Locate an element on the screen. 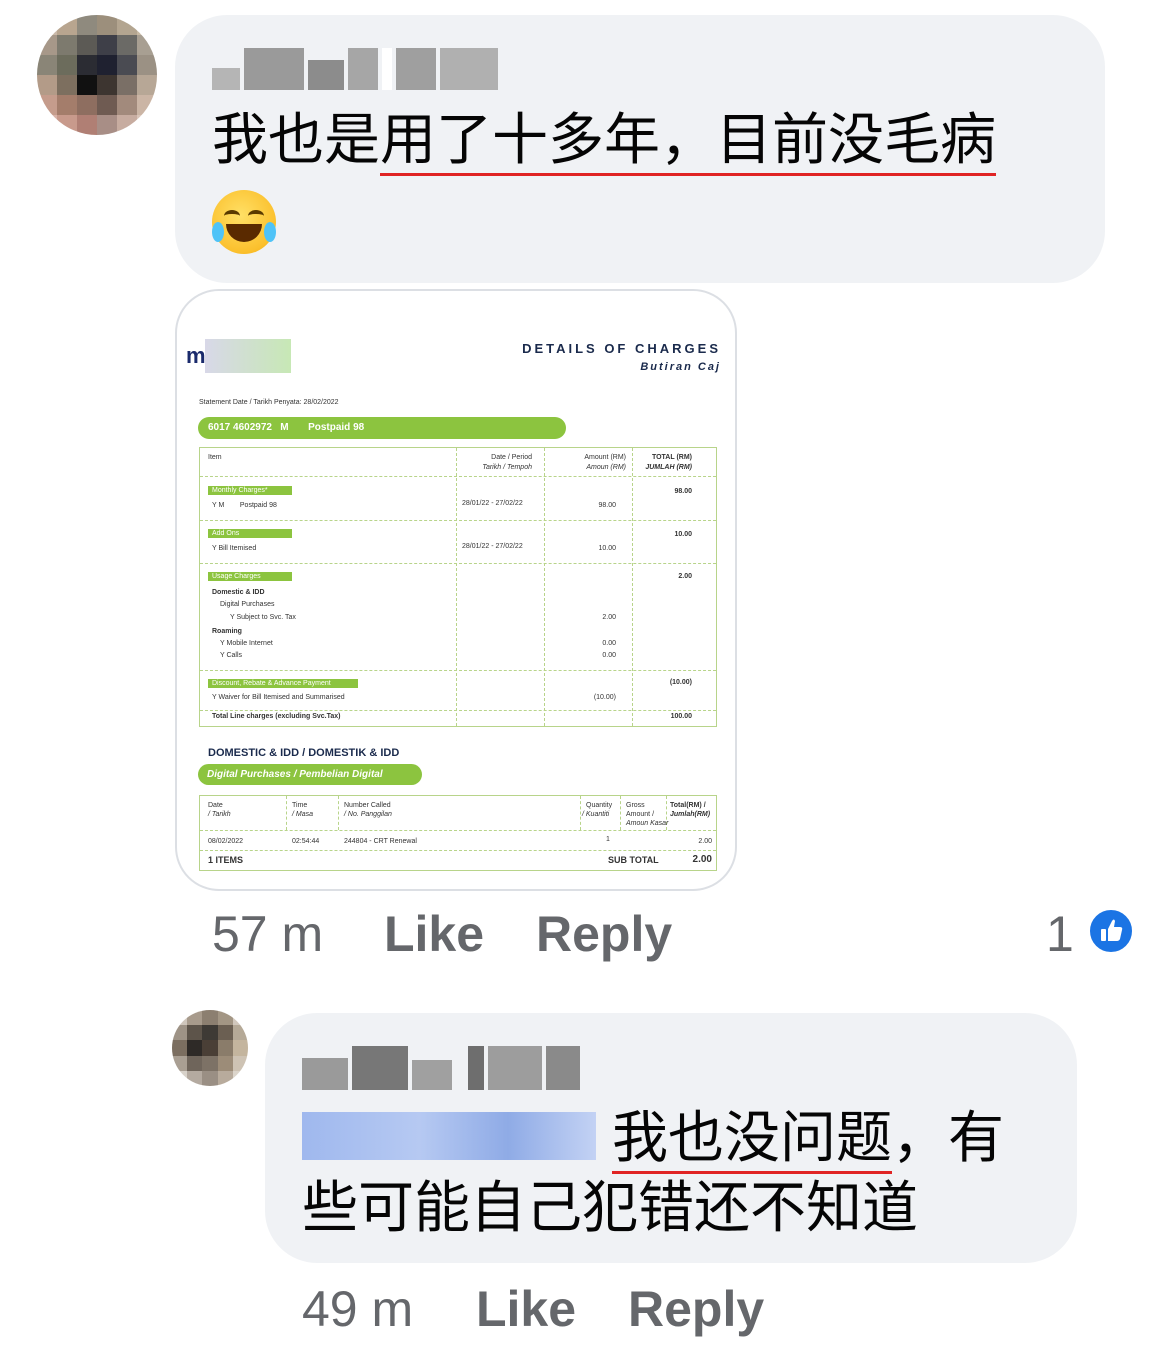 The height and width of the screenshot is (1353, 1170). highlighted-phrase: 我也没问题 is located at coordinates (752, 1140).